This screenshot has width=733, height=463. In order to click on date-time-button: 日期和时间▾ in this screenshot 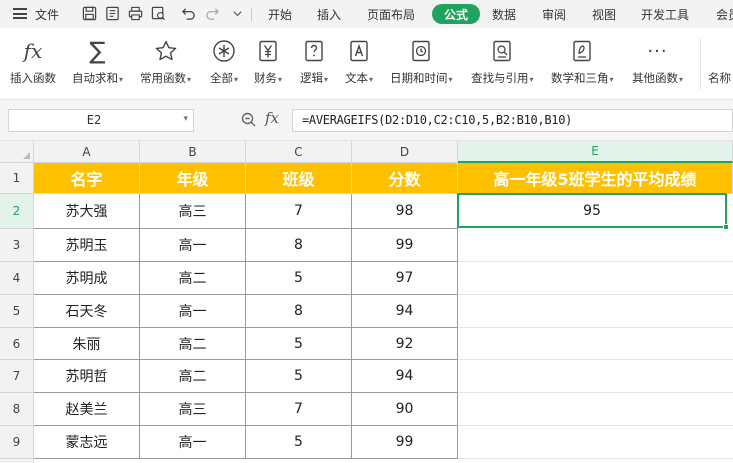, I will do `click(421, 62)`.